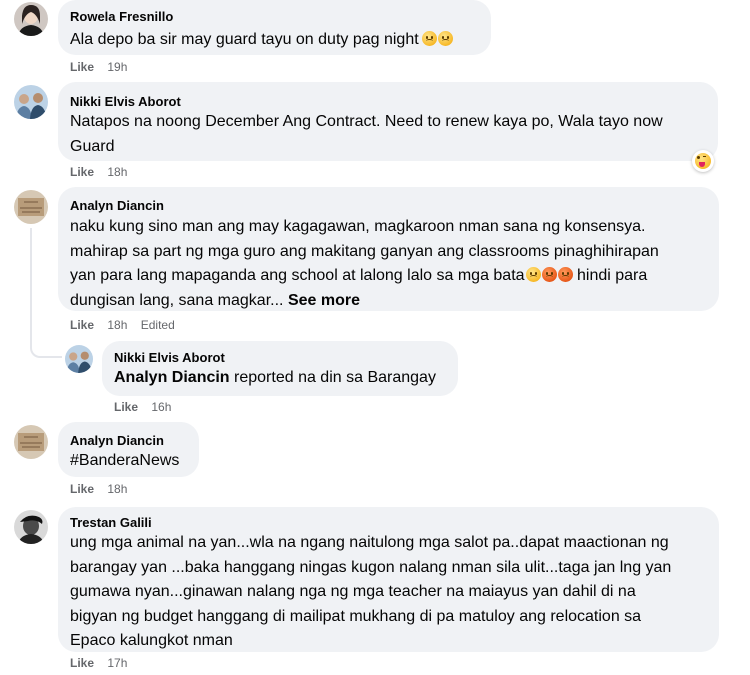  What do you see at coordinates (172, 377) in the screenshot?
I see `mention-link: Analyn Diancin` at bounding box center [172, 377].